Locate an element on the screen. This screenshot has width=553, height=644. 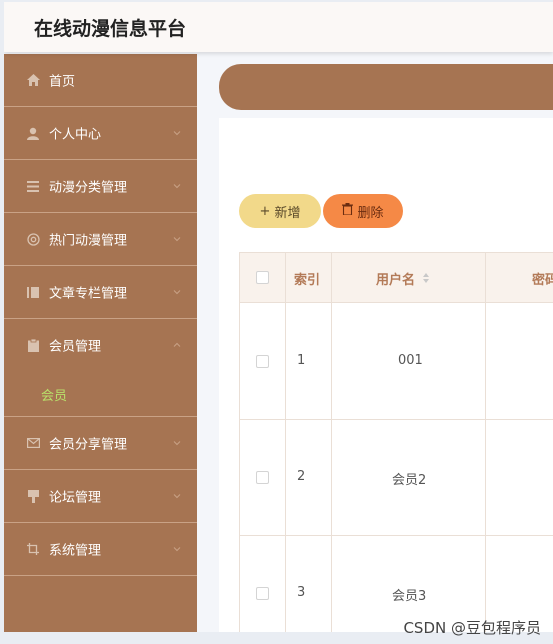
sidebar-item-system: 系统管理 is located at coordinates (100, 549).